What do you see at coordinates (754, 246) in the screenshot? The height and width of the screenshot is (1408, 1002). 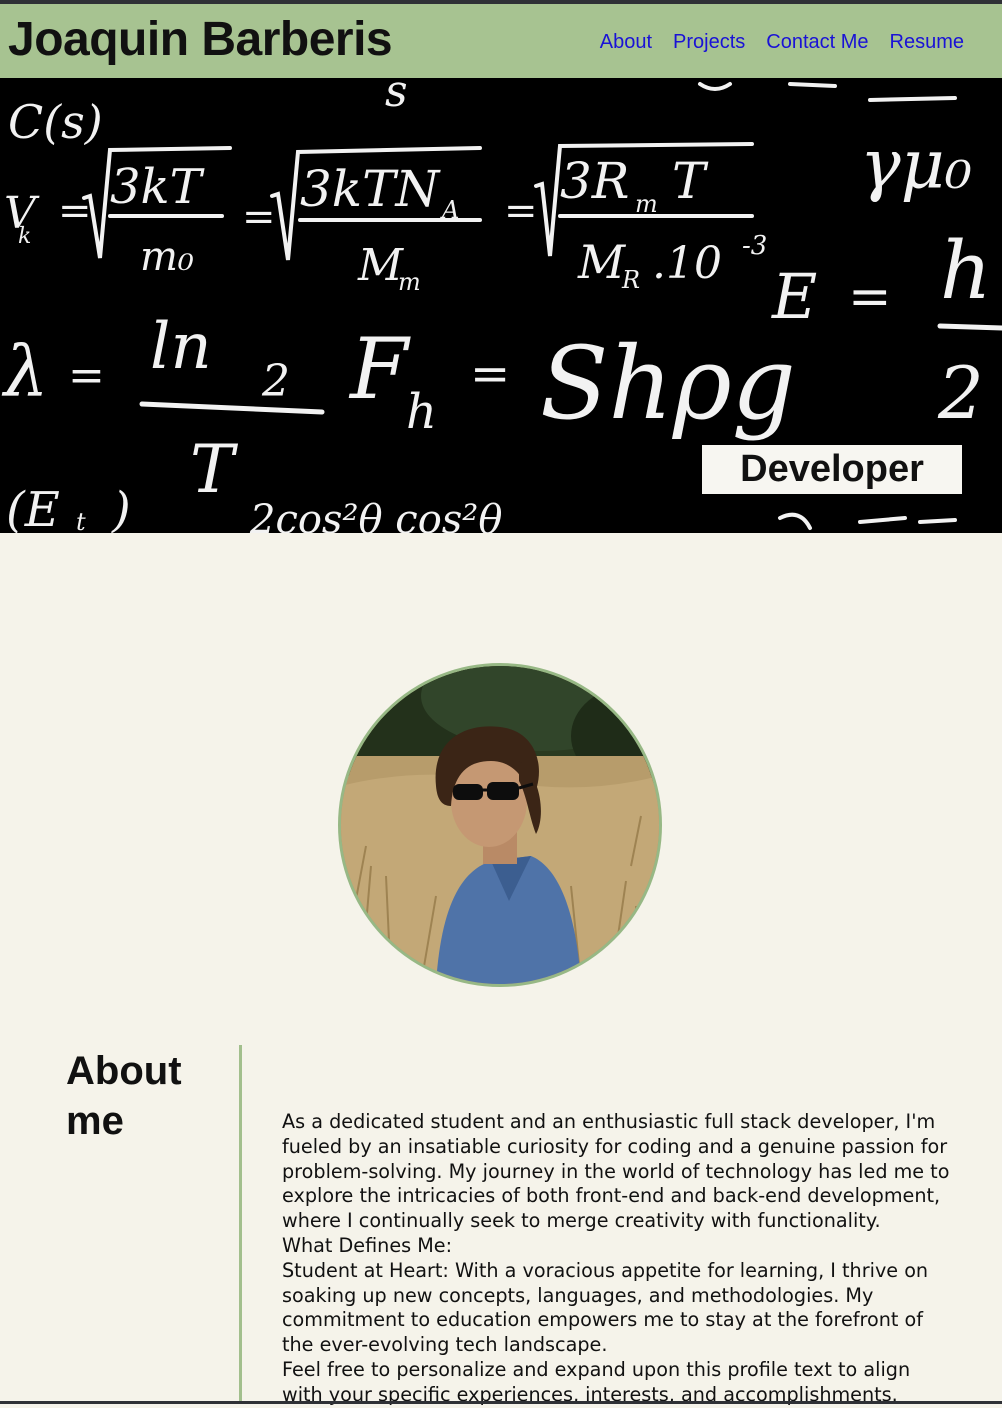 I see `svg-text: -3` at bounding box center [754, 246].